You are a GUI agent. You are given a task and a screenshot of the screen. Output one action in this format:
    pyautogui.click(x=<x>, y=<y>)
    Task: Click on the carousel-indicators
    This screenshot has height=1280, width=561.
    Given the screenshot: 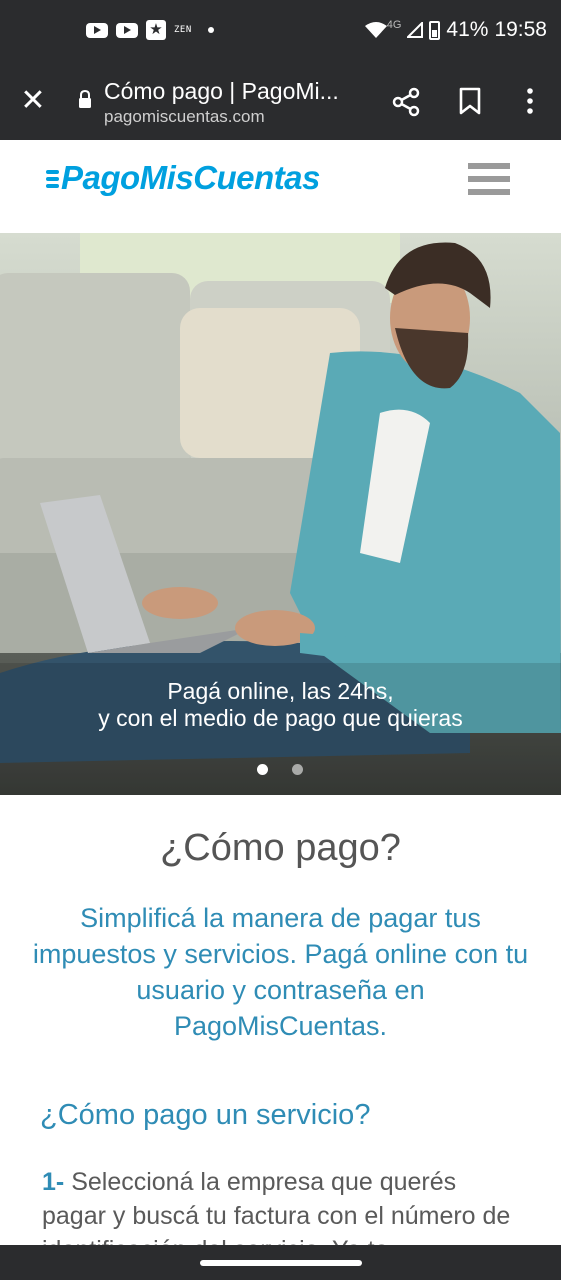 What is the action you would take?
    pyautogui.click(x=280, y=769)
    